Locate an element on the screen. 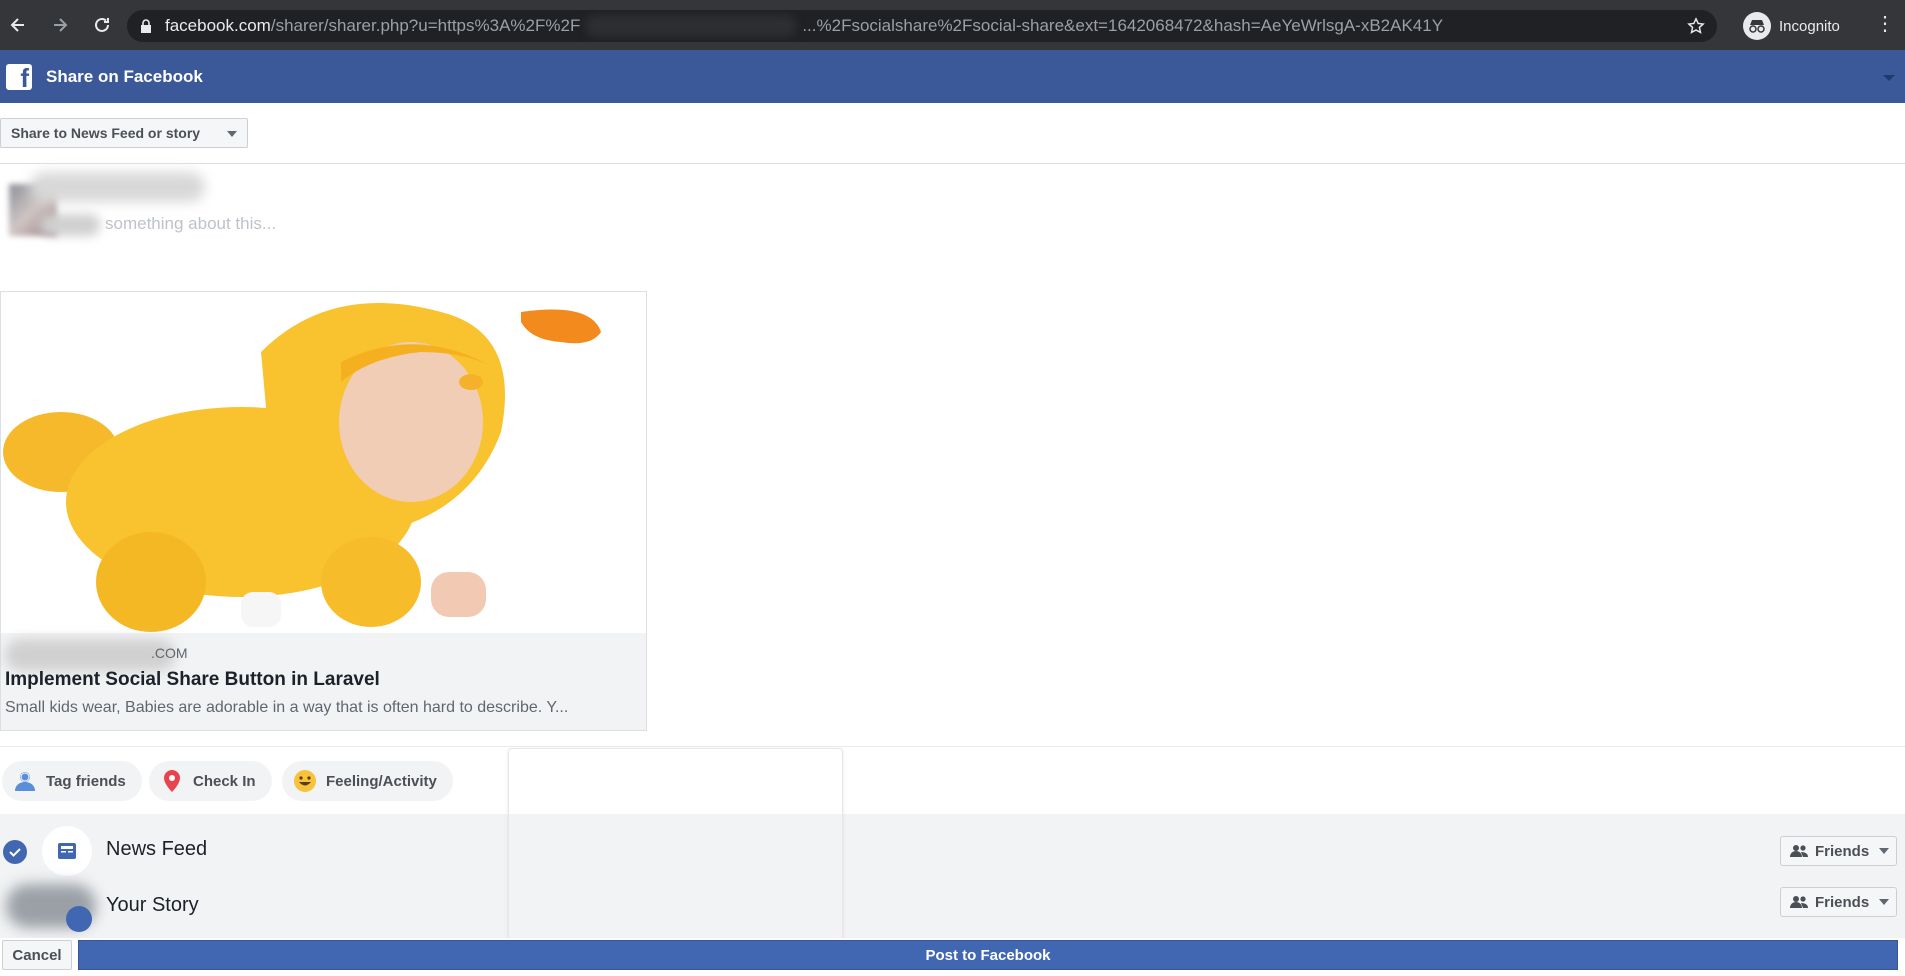 Image resolution: width=1905 pixels, height=976 pixels. check-in-button: Check In is located at coordinates (210, 781).